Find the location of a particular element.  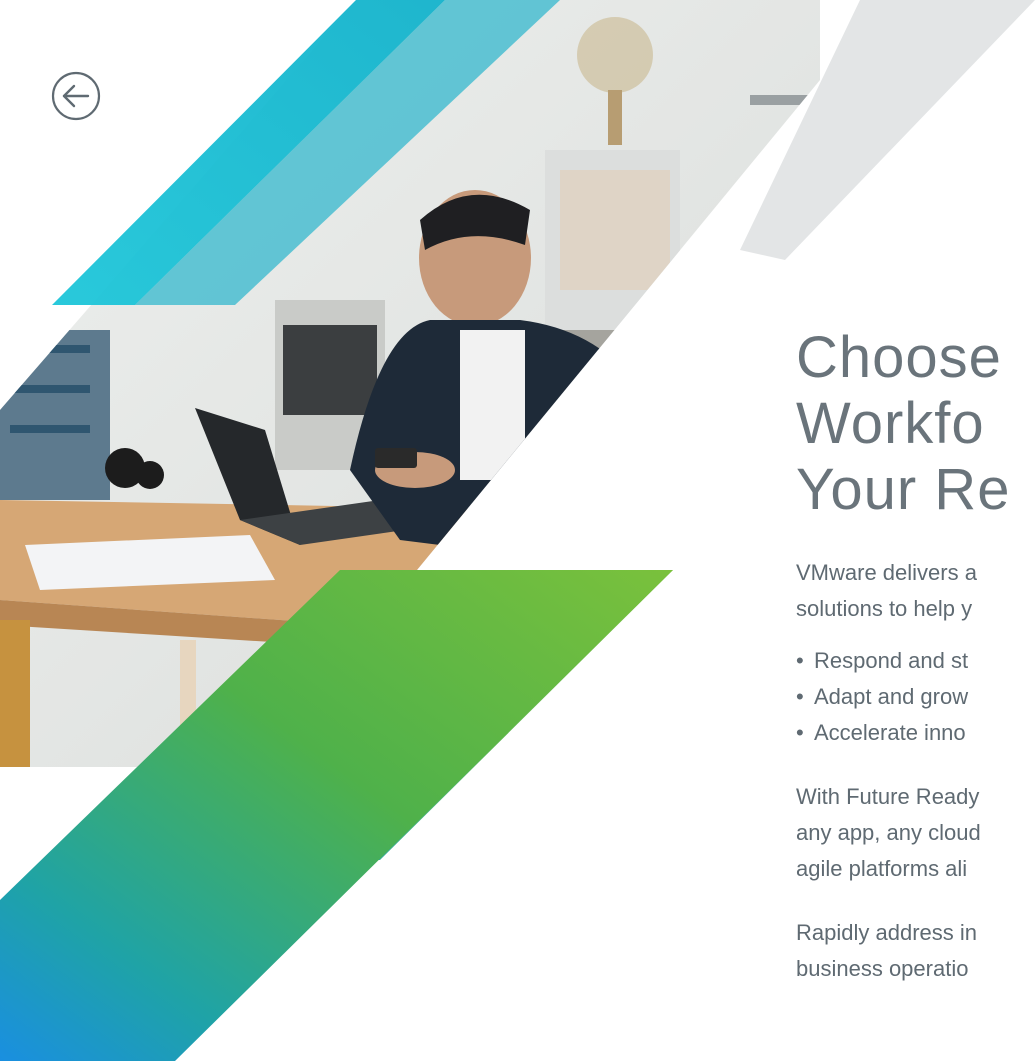

rapidly-paragraph: Rapidly address in business operatio is located at coordinates (915, 951).